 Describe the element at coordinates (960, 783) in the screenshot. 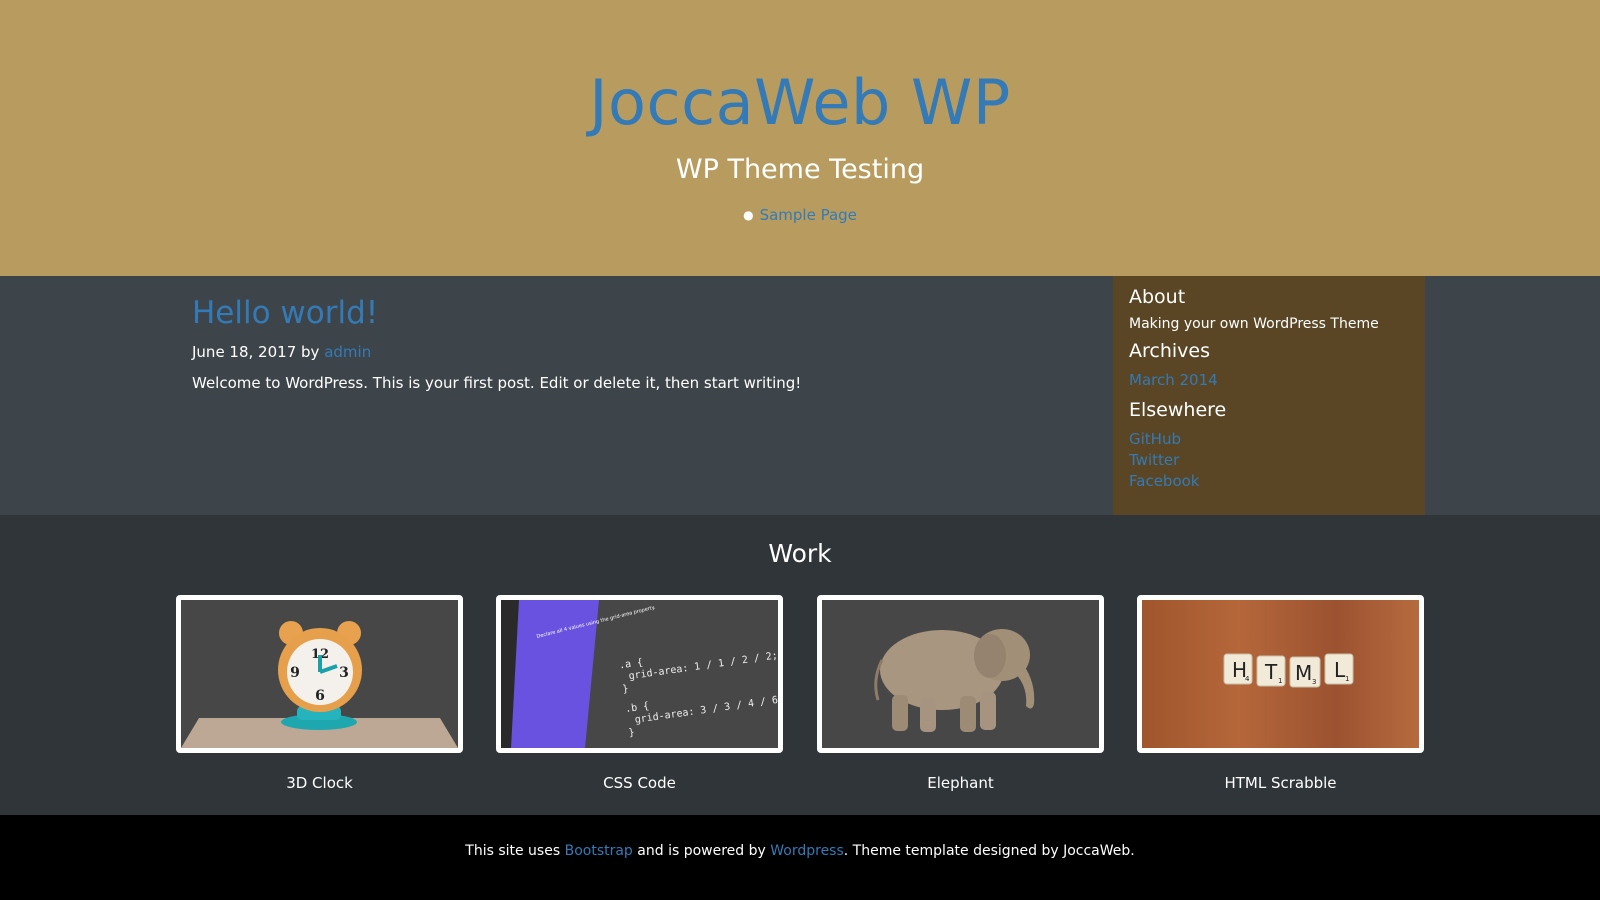

I see `work-label-elephant: Elephant` at that location.